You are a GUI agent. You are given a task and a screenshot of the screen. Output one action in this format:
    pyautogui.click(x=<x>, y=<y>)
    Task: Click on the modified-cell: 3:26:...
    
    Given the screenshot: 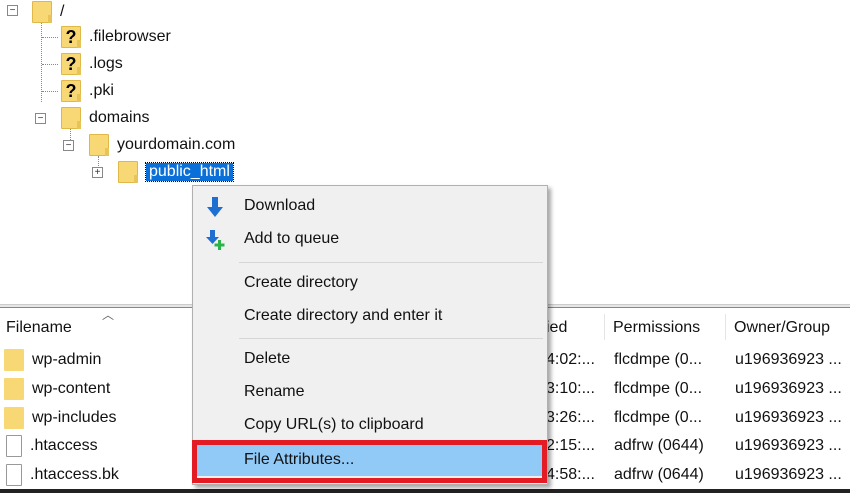 What is the action you would take?
    pyautogui.click(x=570, y=417)
    